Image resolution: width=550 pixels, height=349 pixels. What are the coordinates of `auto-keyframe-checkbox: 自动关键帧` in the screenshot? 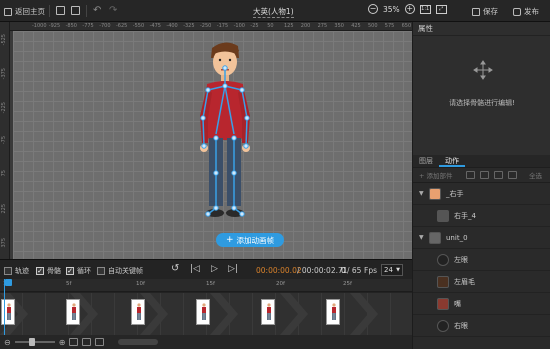 It's located at (120, 271).